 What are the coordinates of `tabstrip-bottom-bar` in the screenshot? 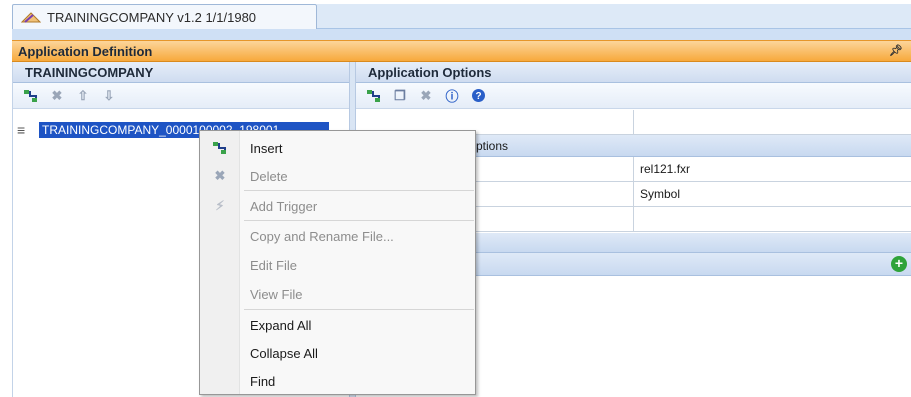 It's located at (461, 34).